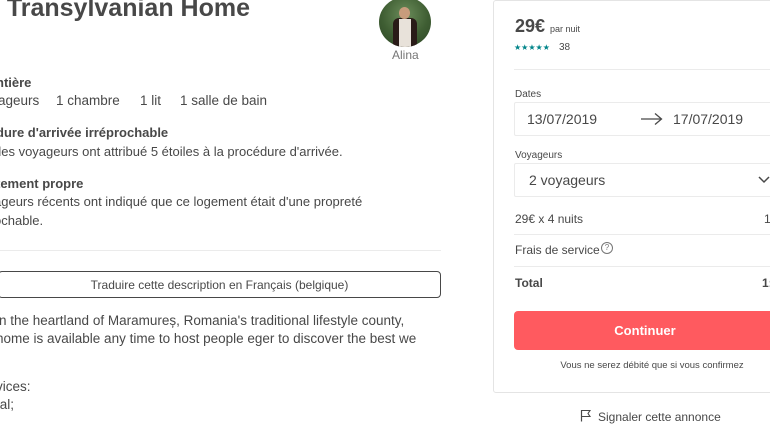 The image size is (770, 433). Describe the element at coordinates (532, 47) in the screenshot. I see `rating-stars: ★★★★★` at that location.